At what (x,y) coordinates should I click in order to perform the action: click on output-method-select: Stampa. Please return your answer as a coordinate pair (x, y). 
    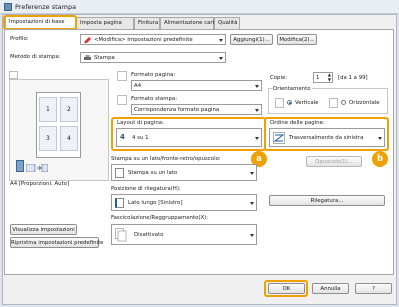
    Looking at the image, I should click on (153, 57).